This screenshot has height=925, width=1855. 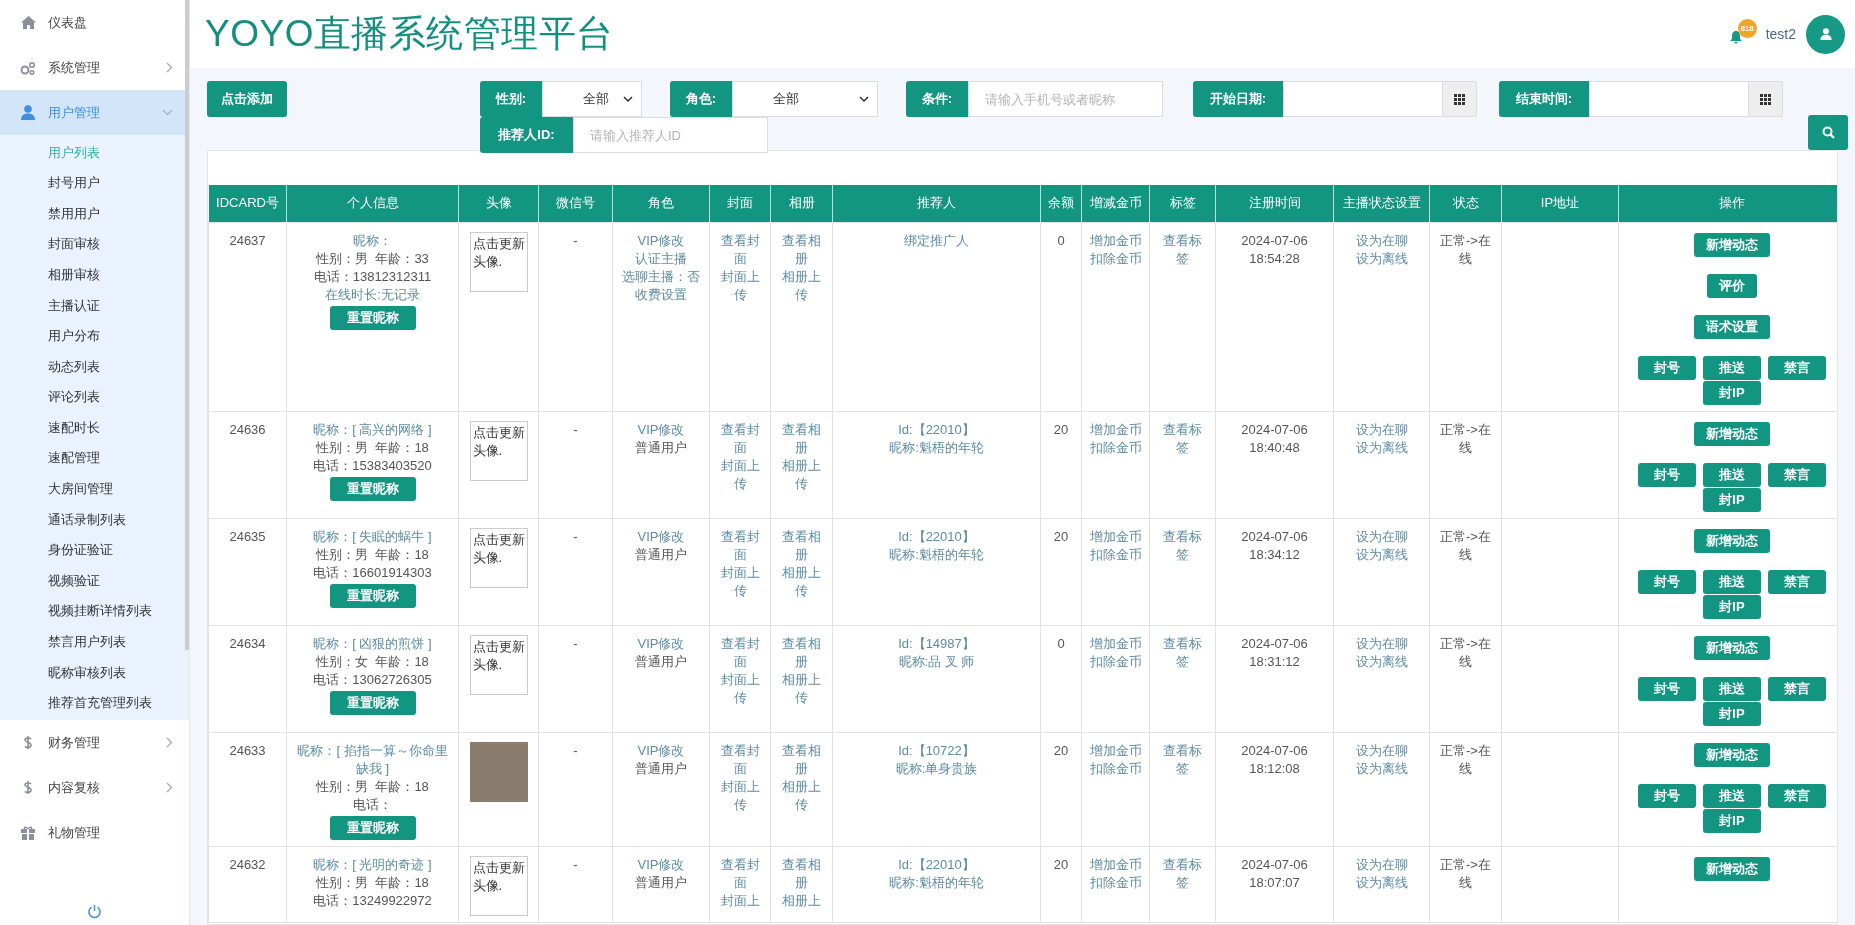 I want to click on referrer-link: Id:【10722】, so click(x=936, y=750).